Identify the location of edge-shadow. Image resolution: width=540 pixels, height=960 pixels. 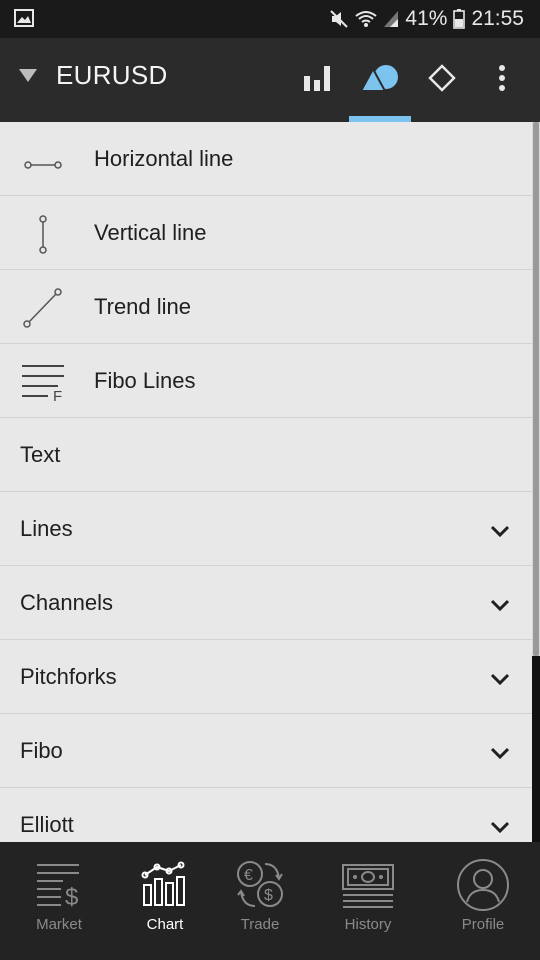
(536, 749).